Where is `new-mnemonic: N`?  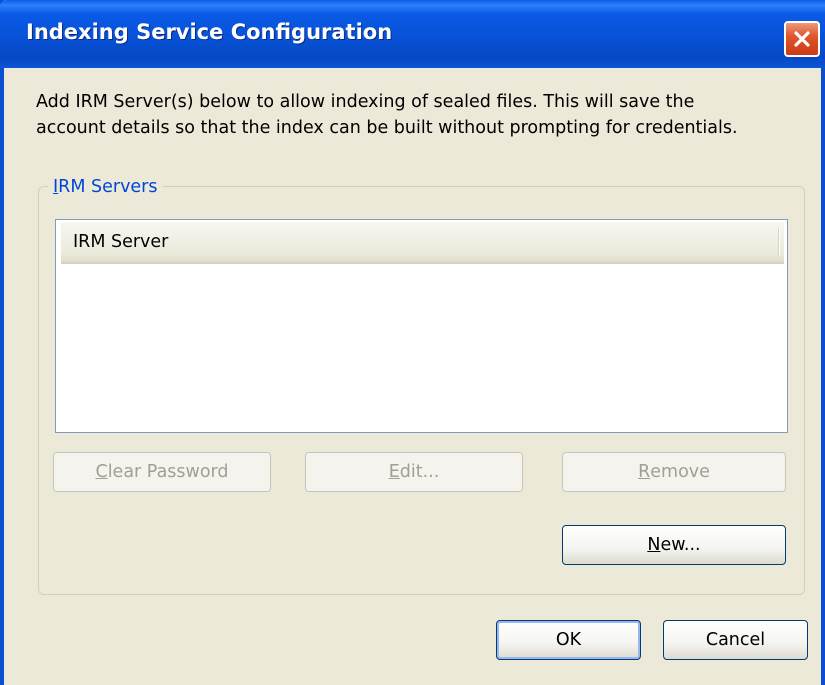 new-mnemonic: N is located at coordinates (654, 545).